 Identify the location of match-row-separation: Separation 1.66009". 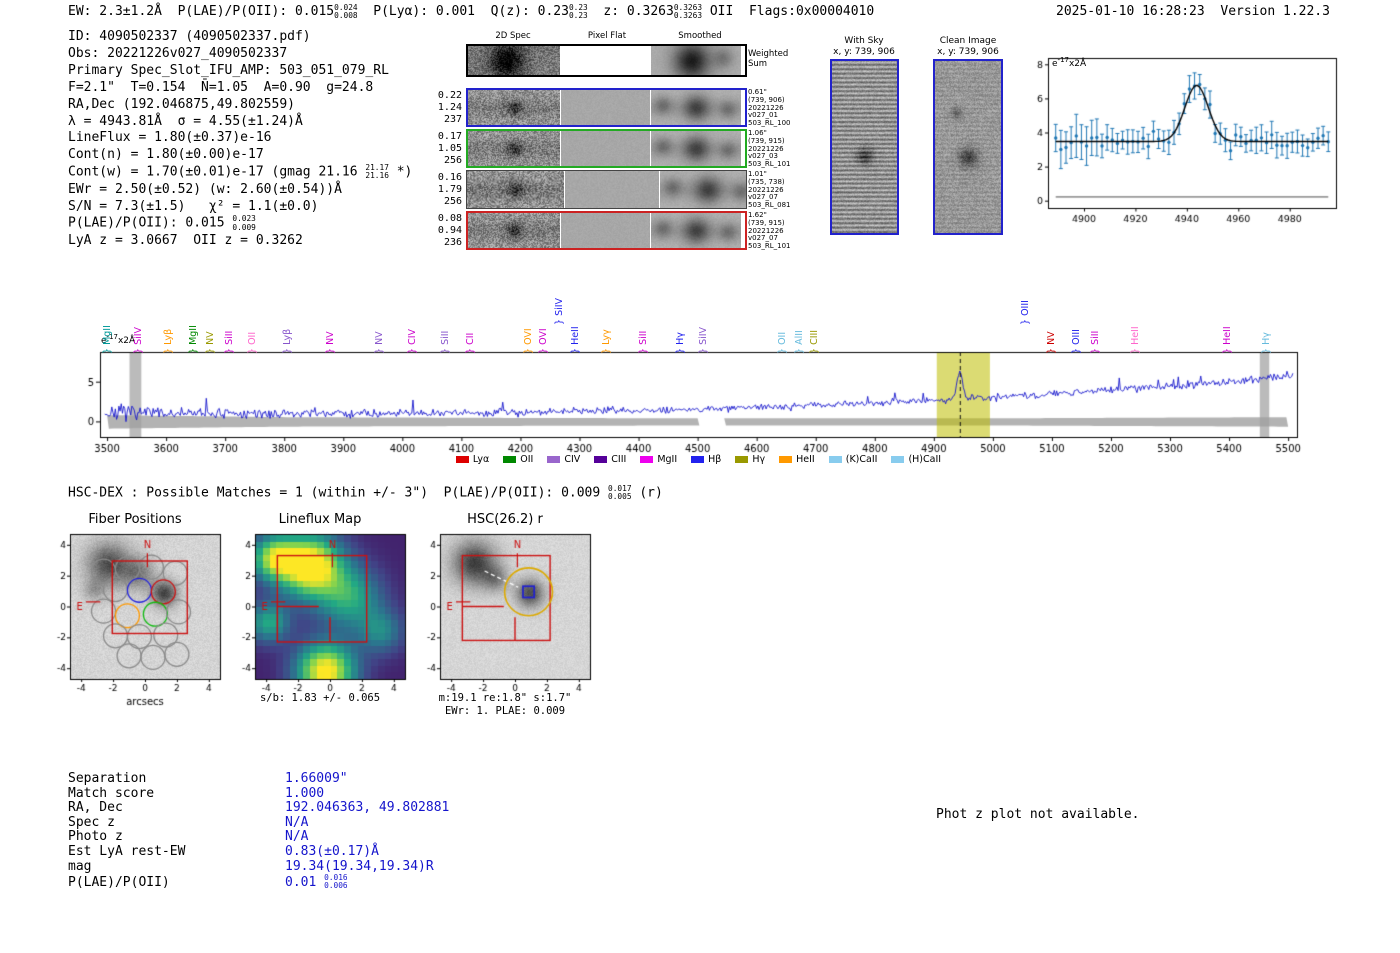
(208, 778).